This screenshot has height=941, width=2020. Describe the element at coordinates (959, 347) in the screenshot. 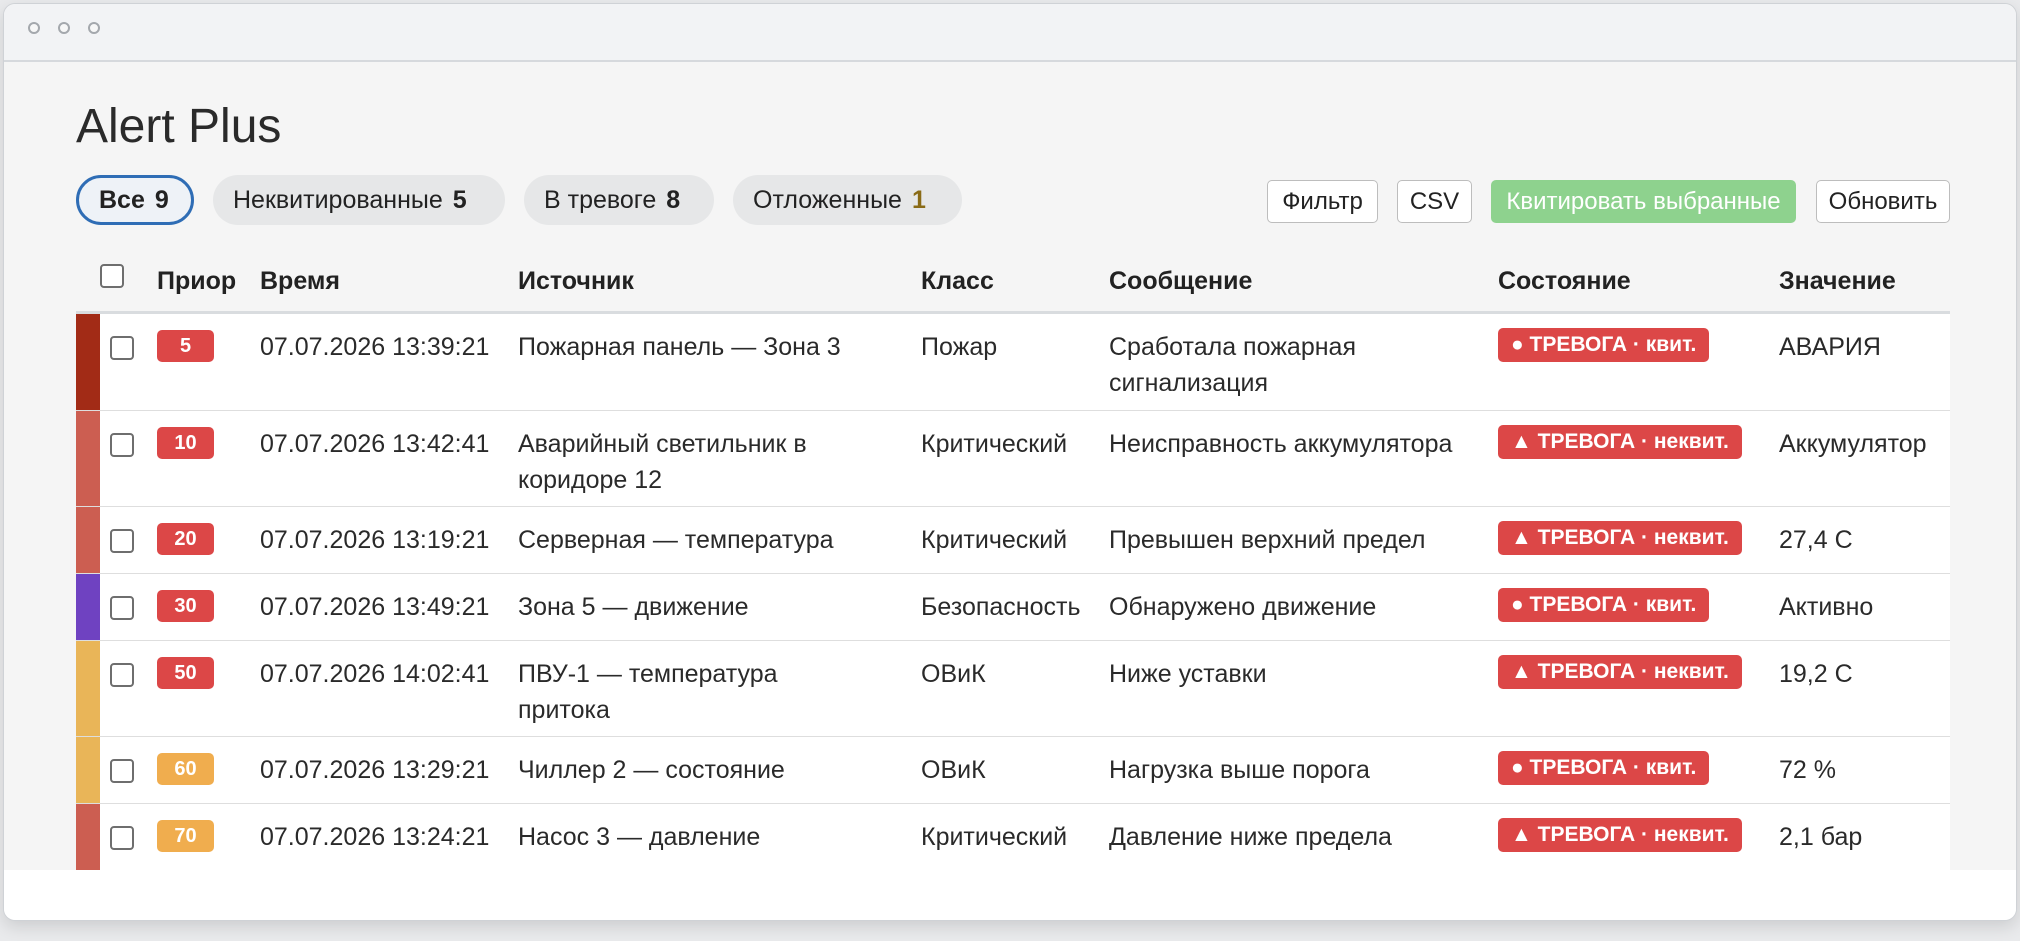

I see `class-cell: Пожар` at that location.